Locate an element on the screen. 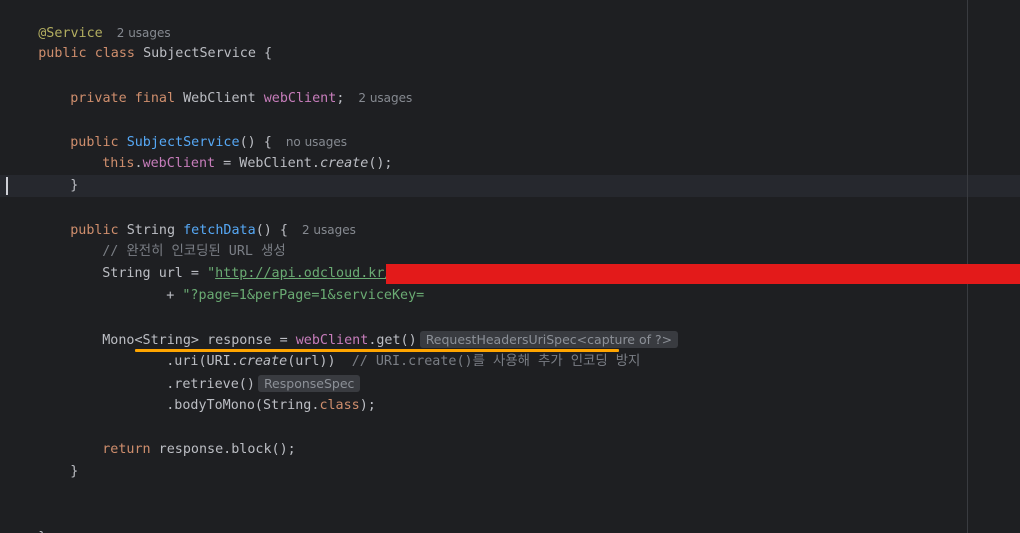  code-line-method-declaration: public String fetchData() {2 usages is located at coordinates (197, 217).